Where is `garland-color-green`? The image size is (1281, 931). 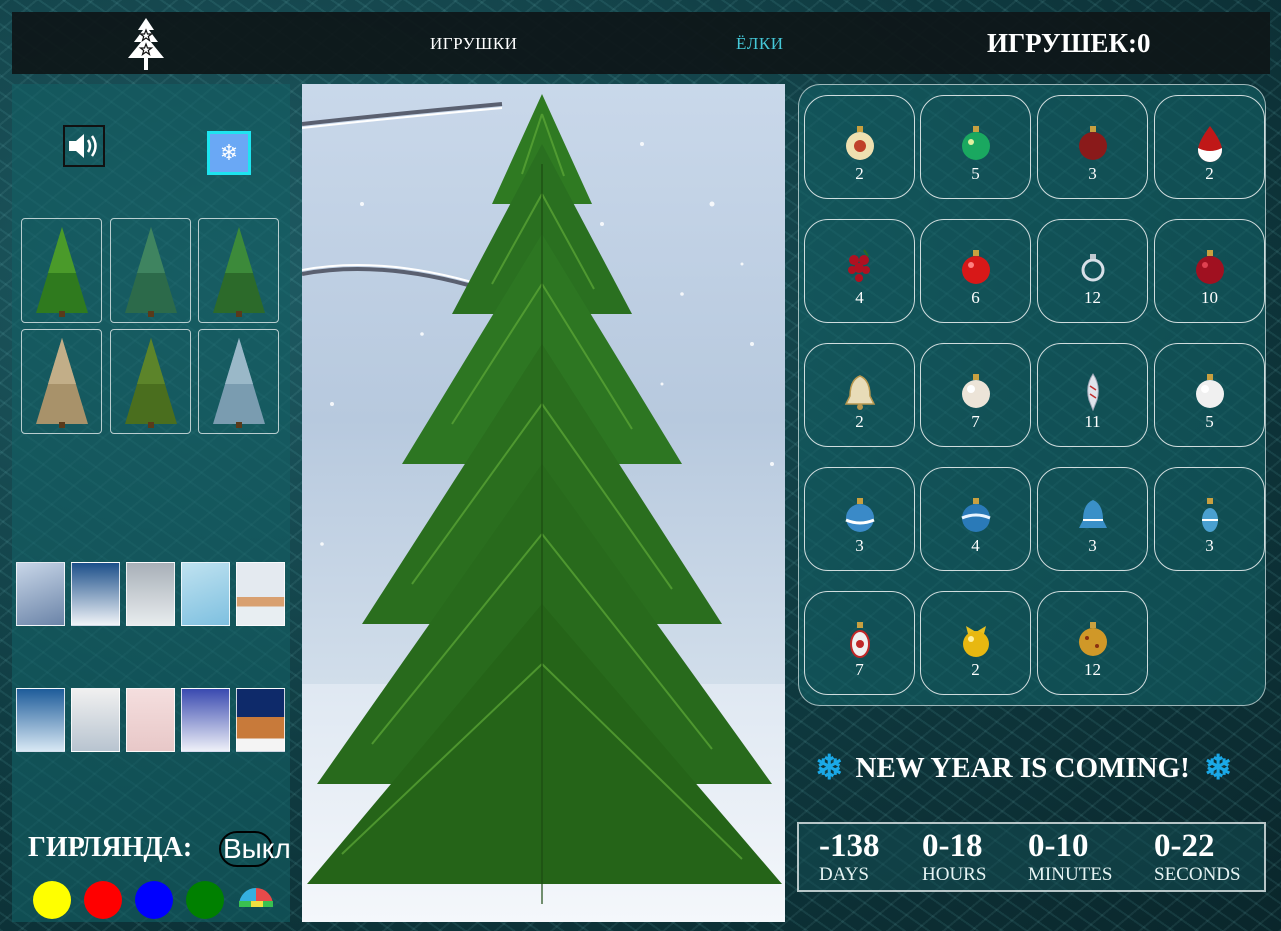
garland-color-green is located at coordinates (205, 900).